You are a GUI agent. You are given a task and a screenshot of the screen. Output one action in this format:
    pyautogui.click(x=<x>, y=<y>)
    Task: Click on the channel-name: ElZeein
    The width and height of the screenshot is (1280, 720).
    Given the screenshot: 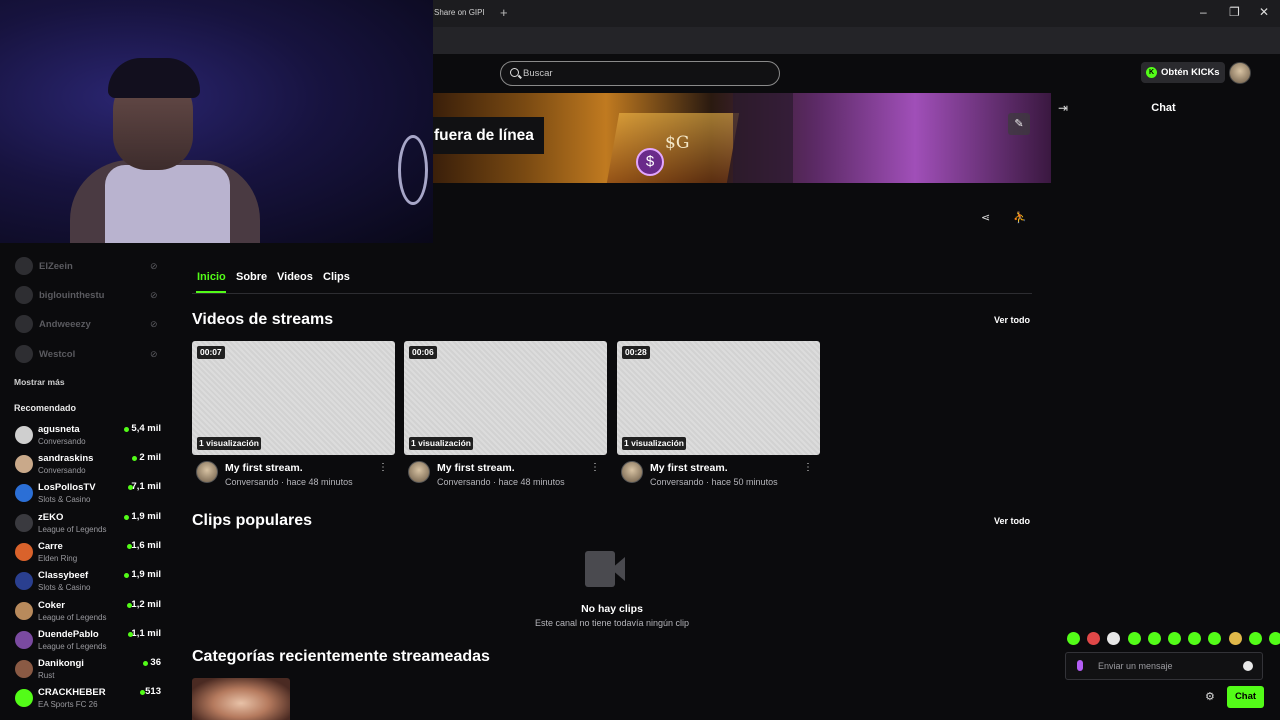 What is the action you would take?
    pyautogui.click(x=56, y=266)
    